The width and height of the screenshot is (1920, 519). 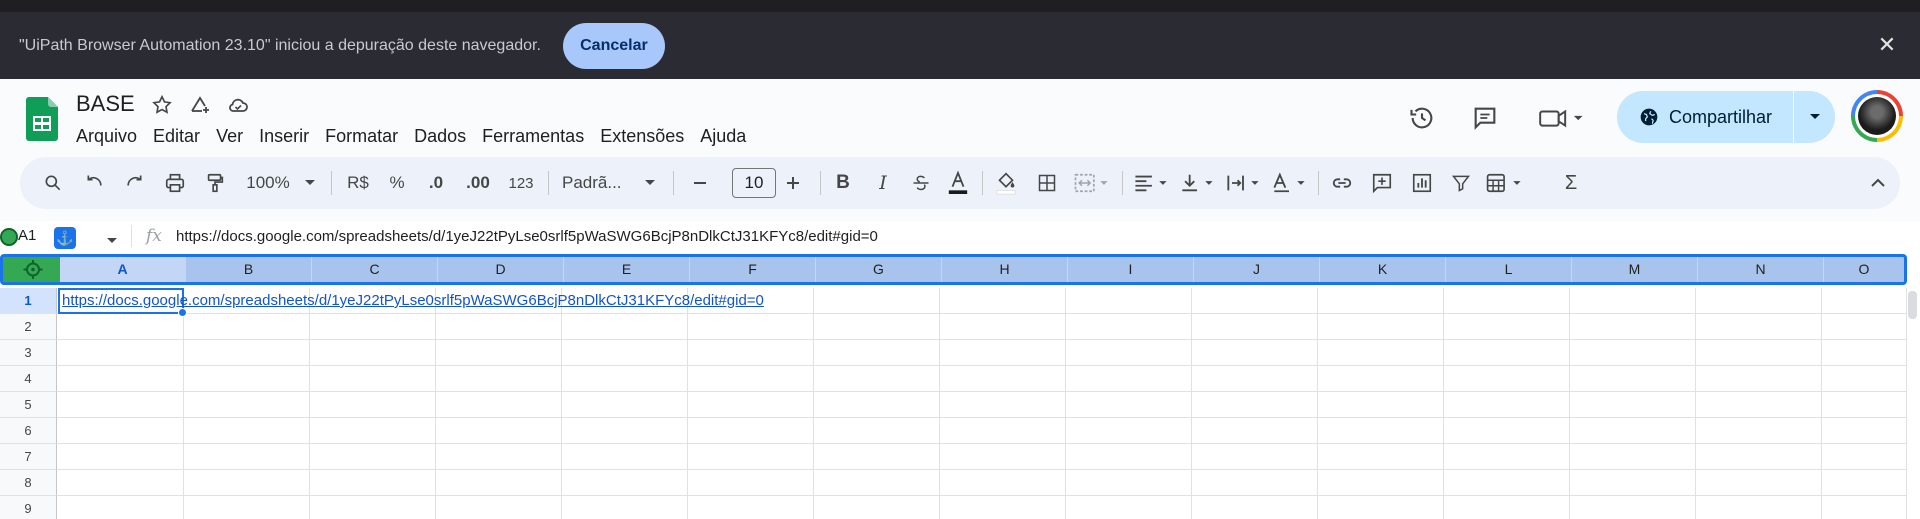 What do you see at coordinates (1151, 183) in the screenshot?
I see `horizontal-align-icon` at bounding box center [1151, 183].